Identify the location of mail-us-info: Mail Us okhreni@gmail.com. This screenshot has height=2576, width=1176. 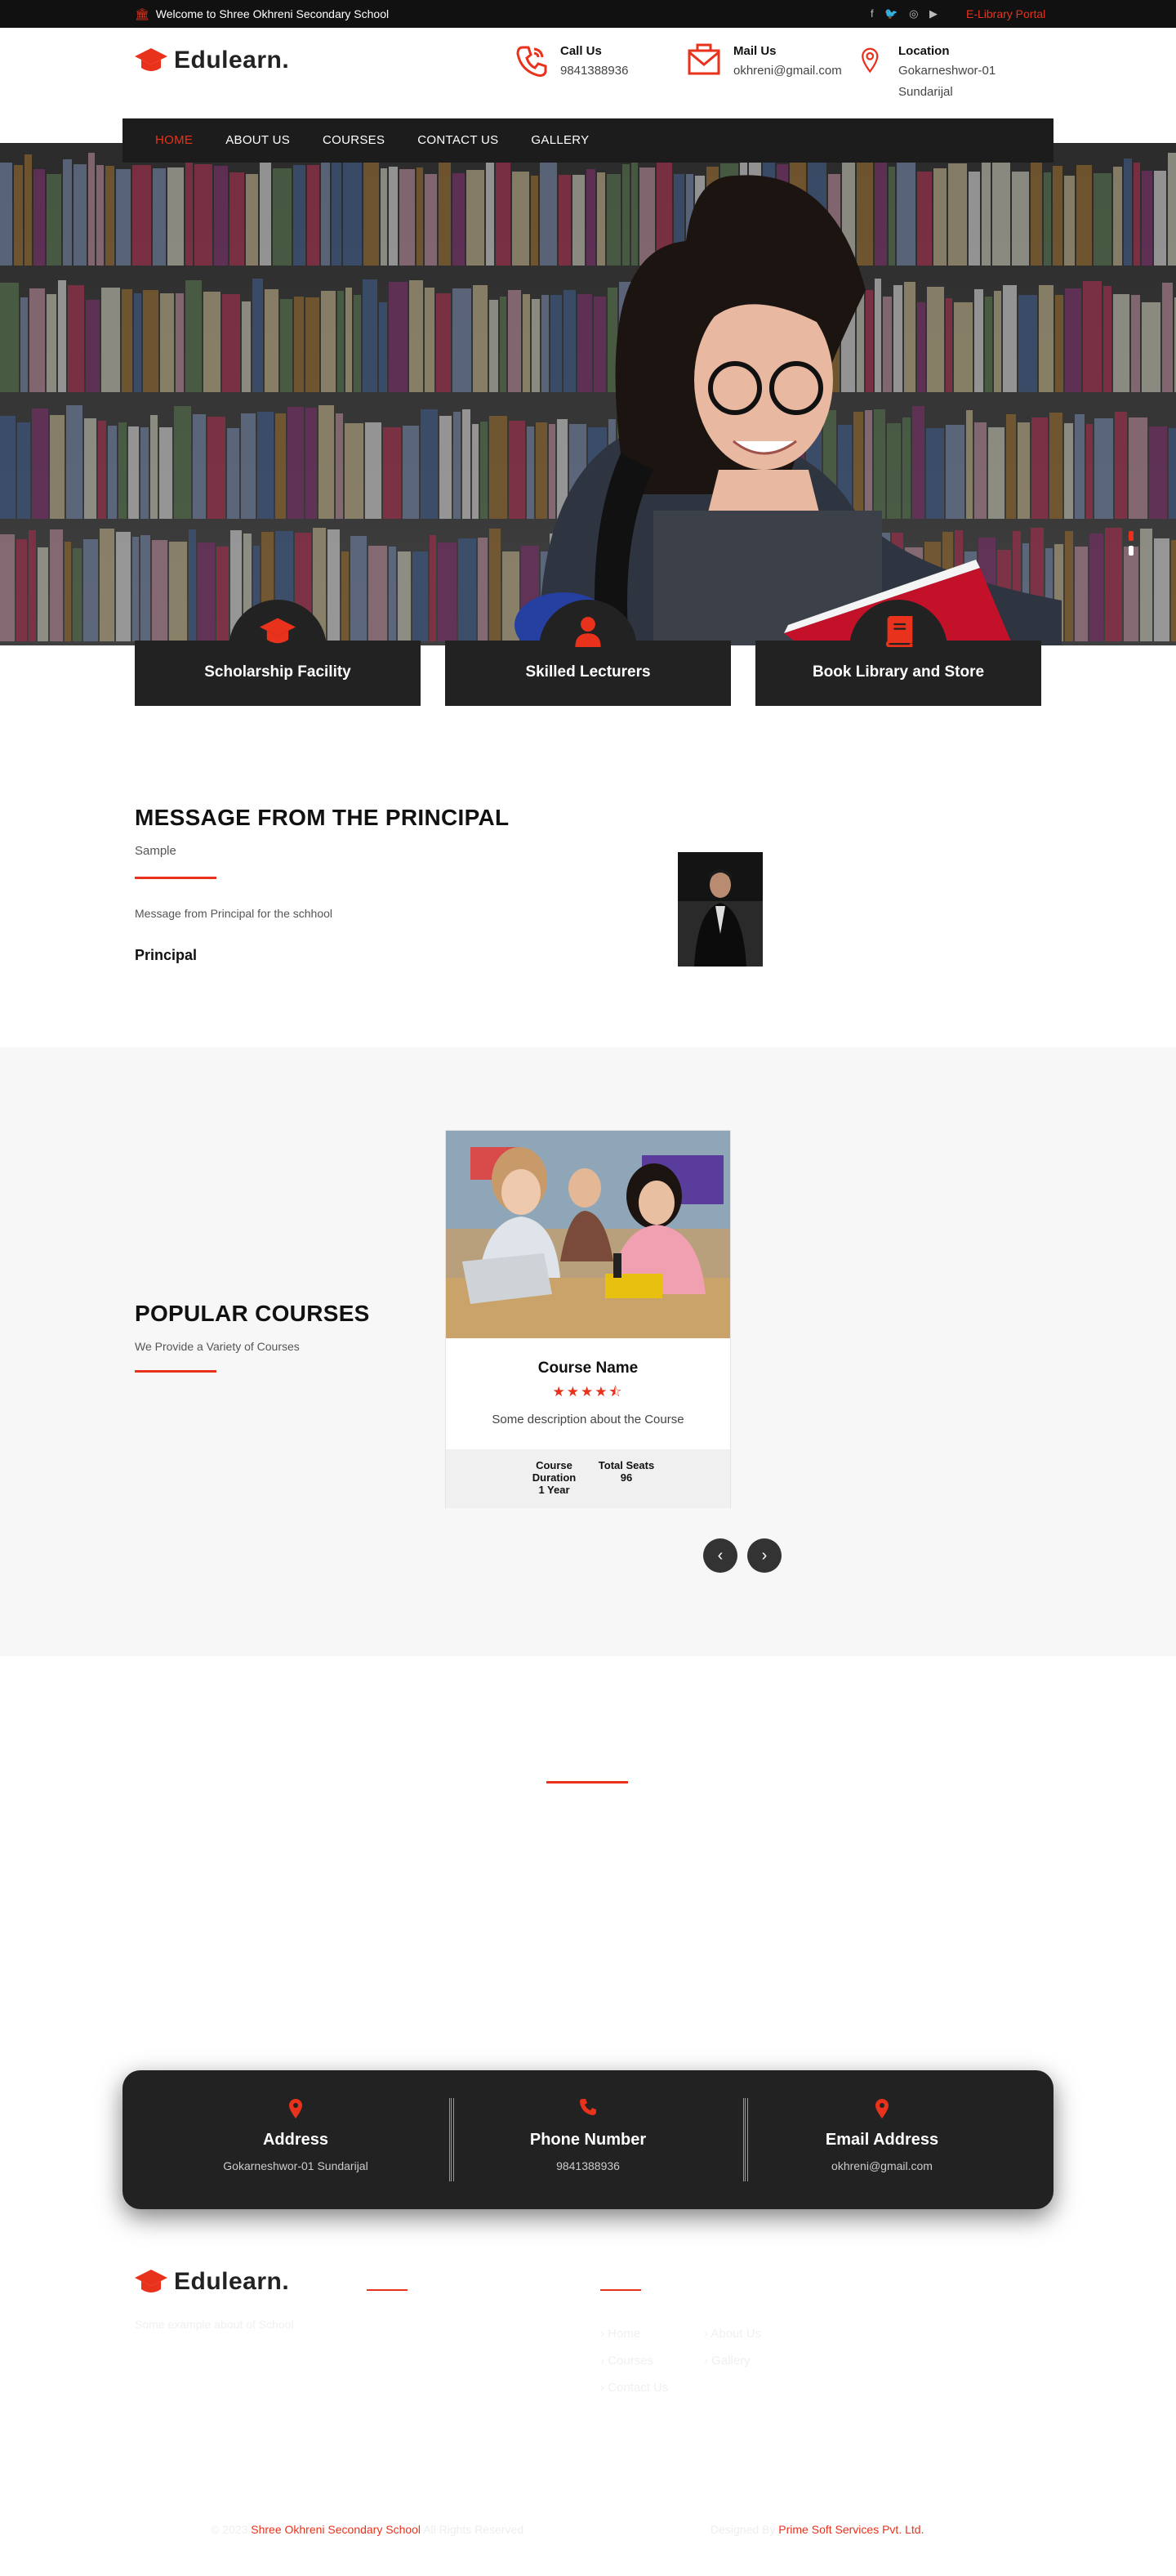
(765, 62).